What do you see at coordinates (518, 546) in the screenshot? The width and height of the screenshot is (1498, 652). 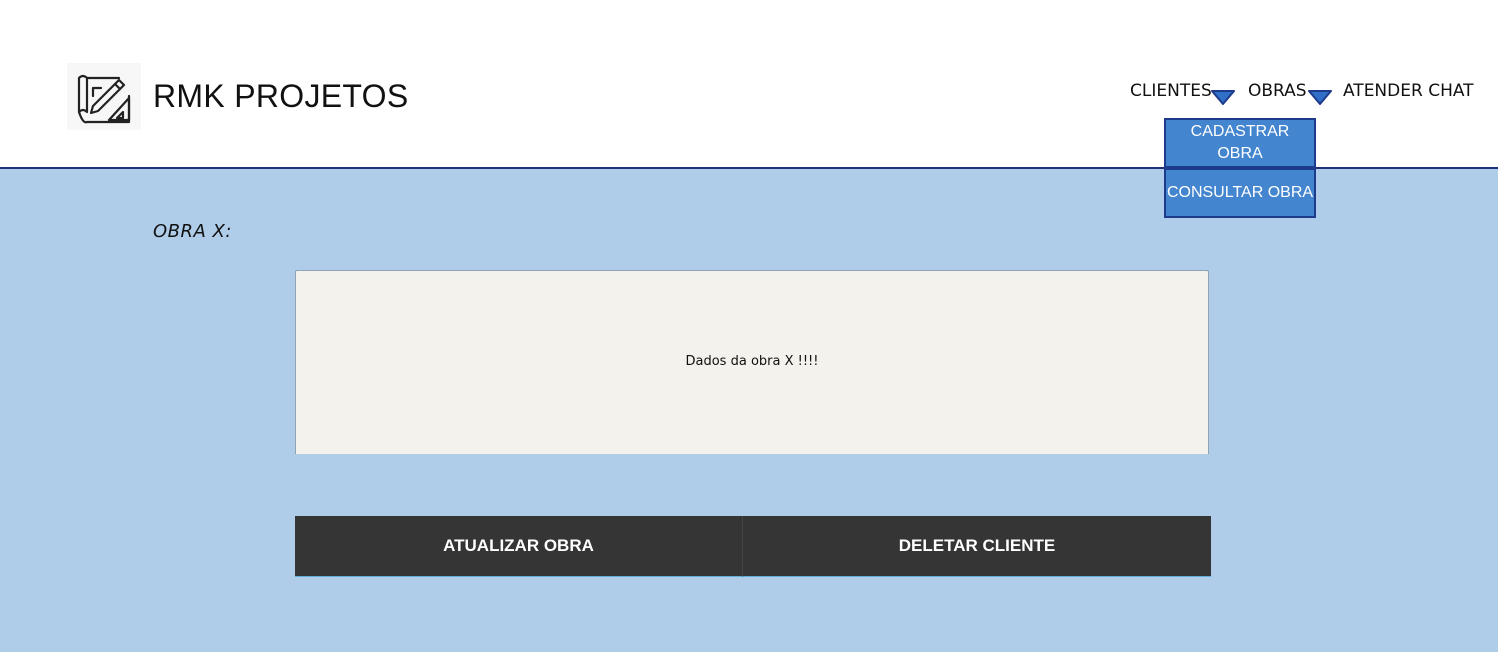 I see `update-obra-button: ATUALIZAR OBRA` at bounding box center [518, 546].